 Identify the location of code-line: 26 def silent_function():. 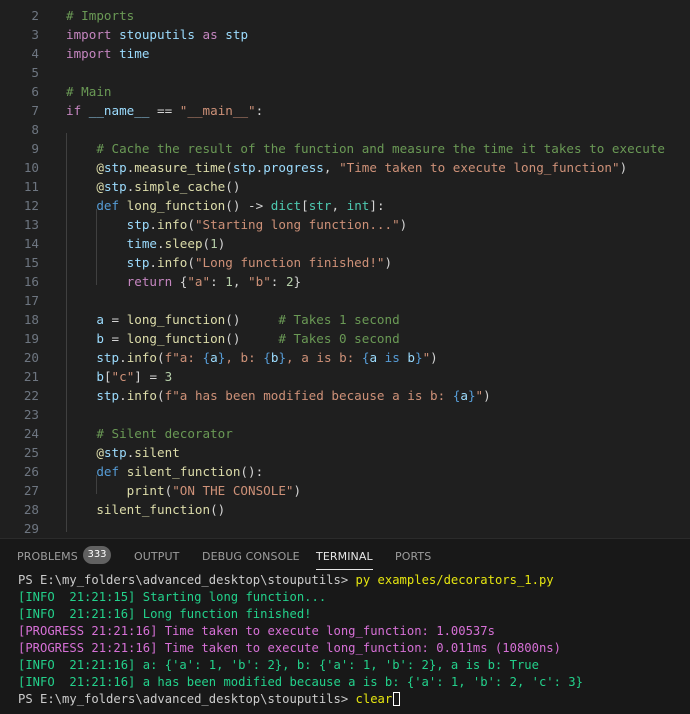
(345, 471).